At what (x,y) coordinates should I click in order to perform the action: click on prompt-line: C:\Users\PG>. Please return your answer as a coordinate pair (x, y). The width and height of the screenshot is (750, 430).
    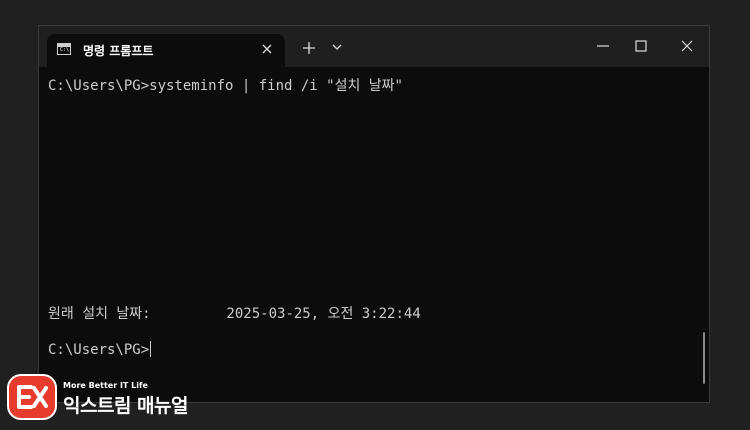
    Looking at the image, I should click on (100, 349).